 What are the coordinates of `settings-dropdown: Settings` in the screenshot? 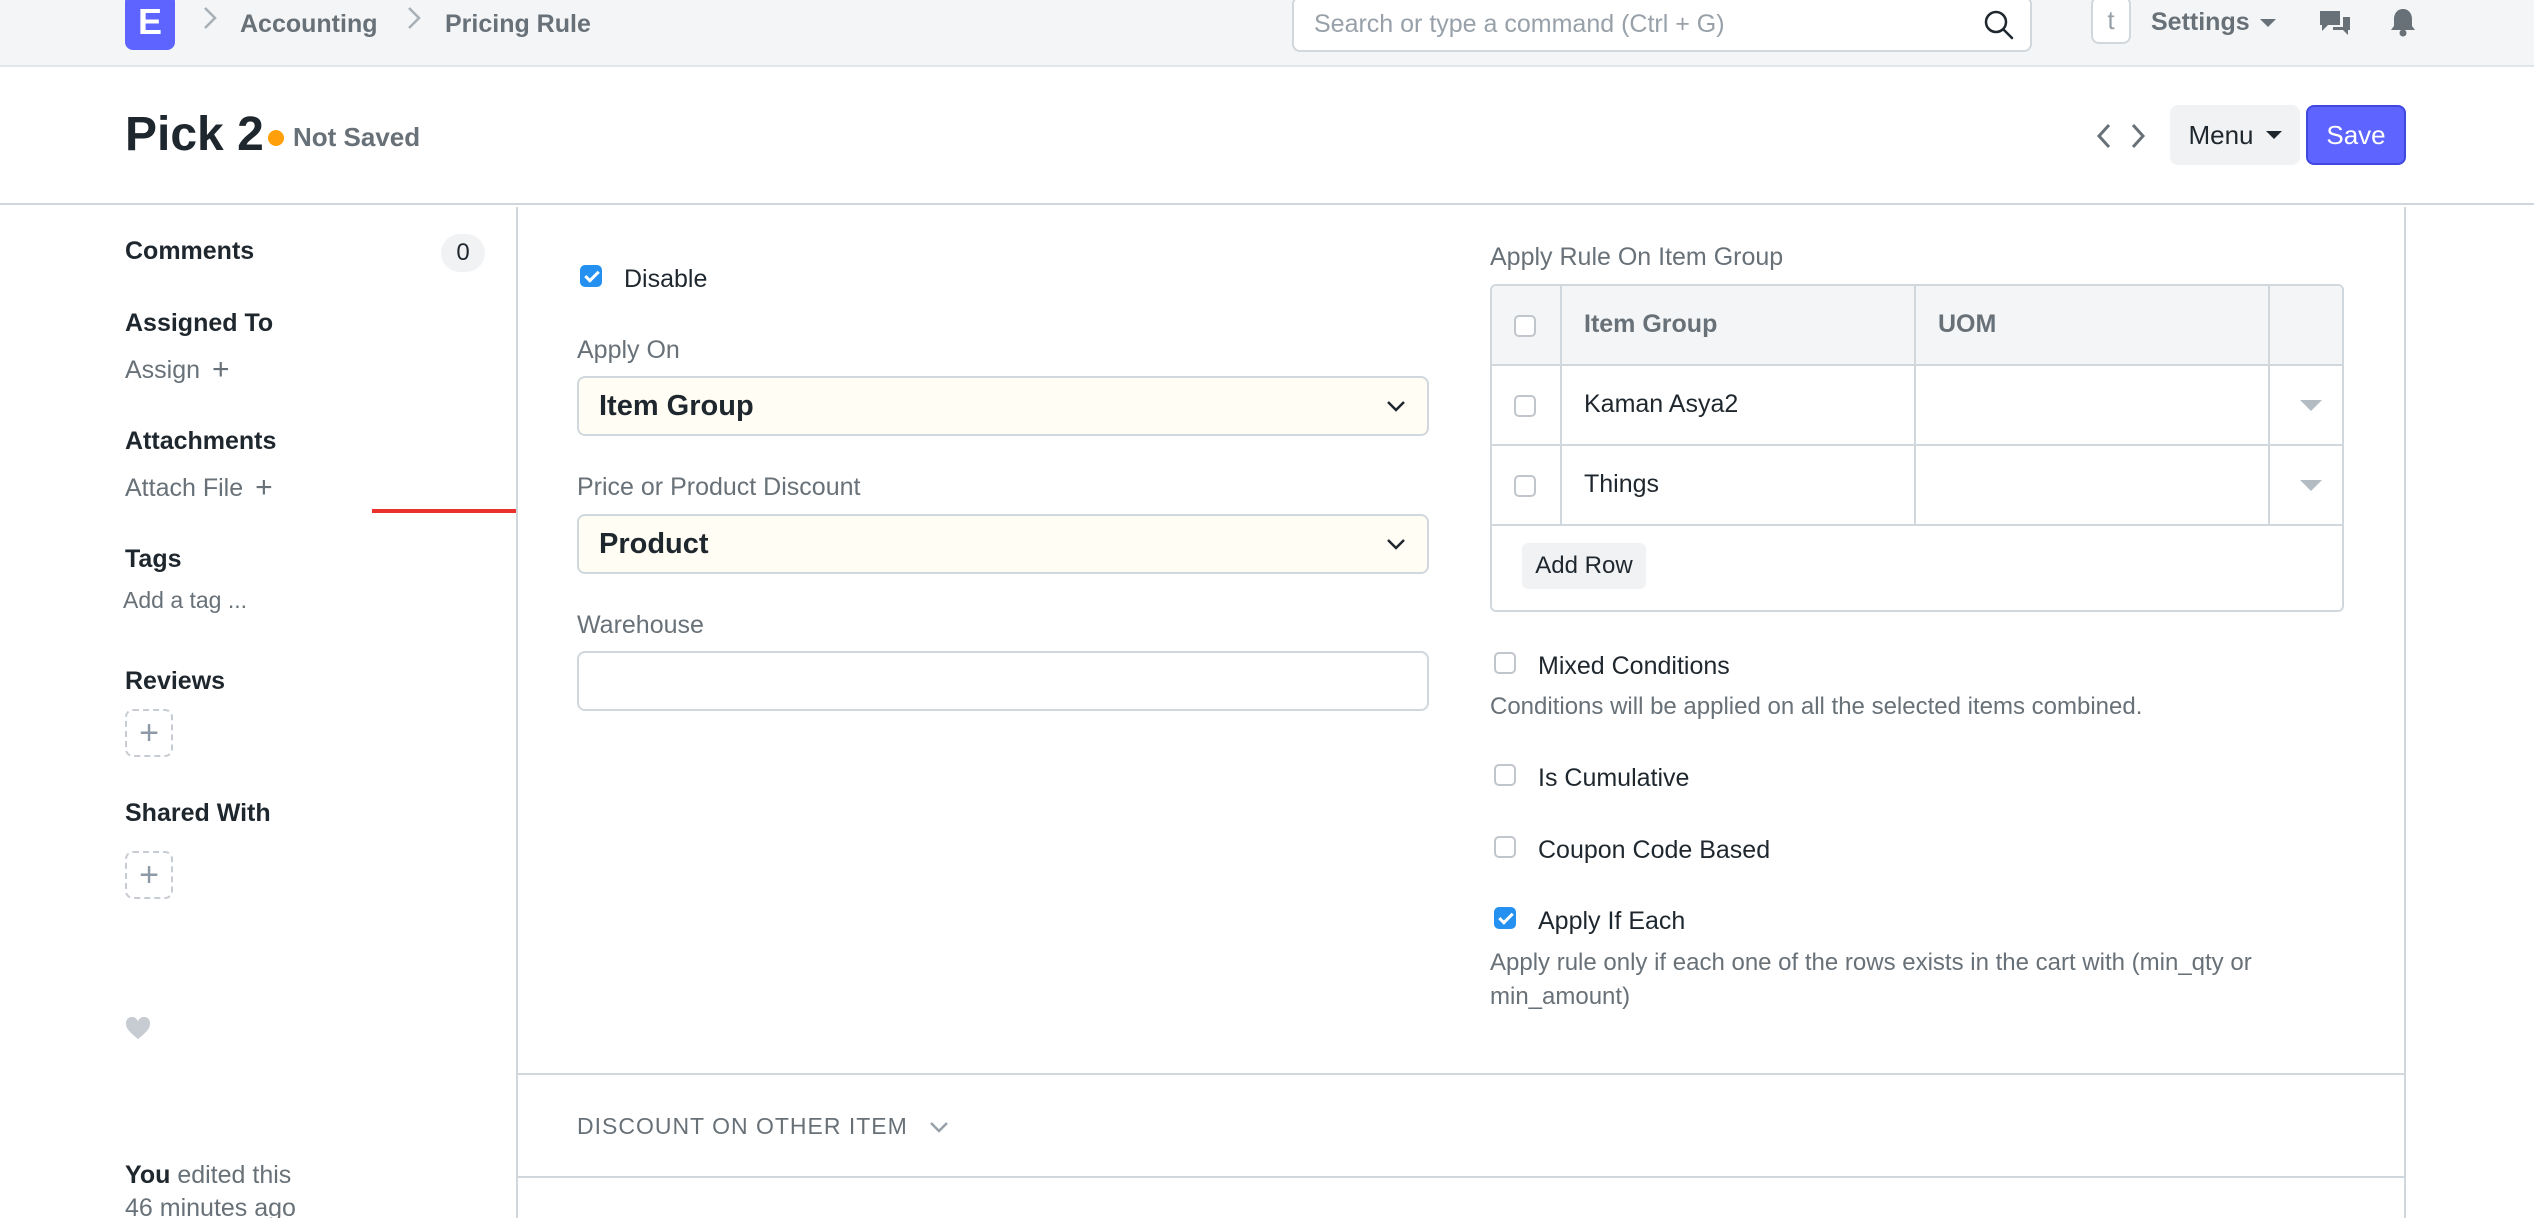 It's located at (2213, 22).